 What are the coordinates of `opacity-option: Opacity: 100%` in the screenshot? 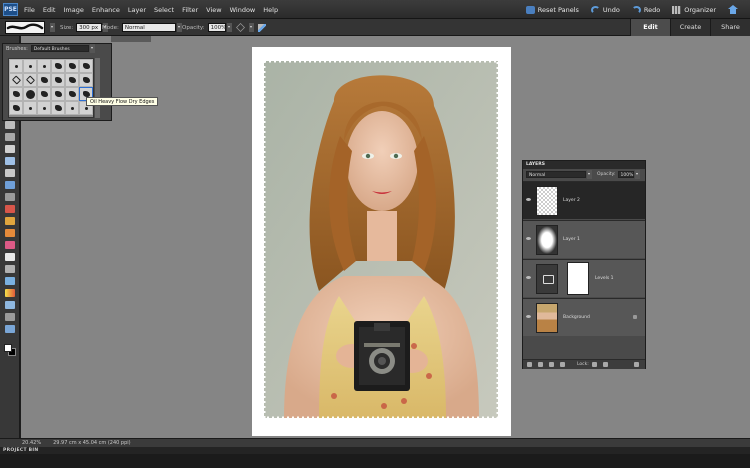 It's located at (207, 27).